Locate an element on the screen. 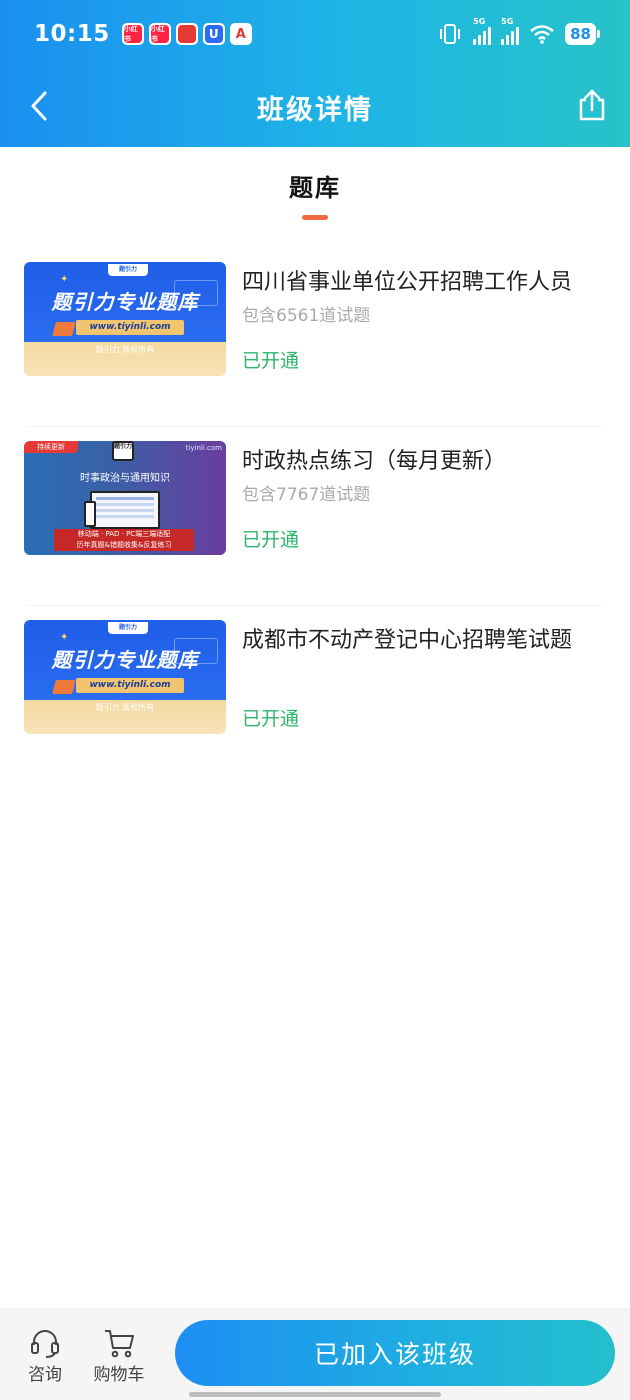  status-app-icons: 小红书 小红书 U A is located at coordinates (186, 34).